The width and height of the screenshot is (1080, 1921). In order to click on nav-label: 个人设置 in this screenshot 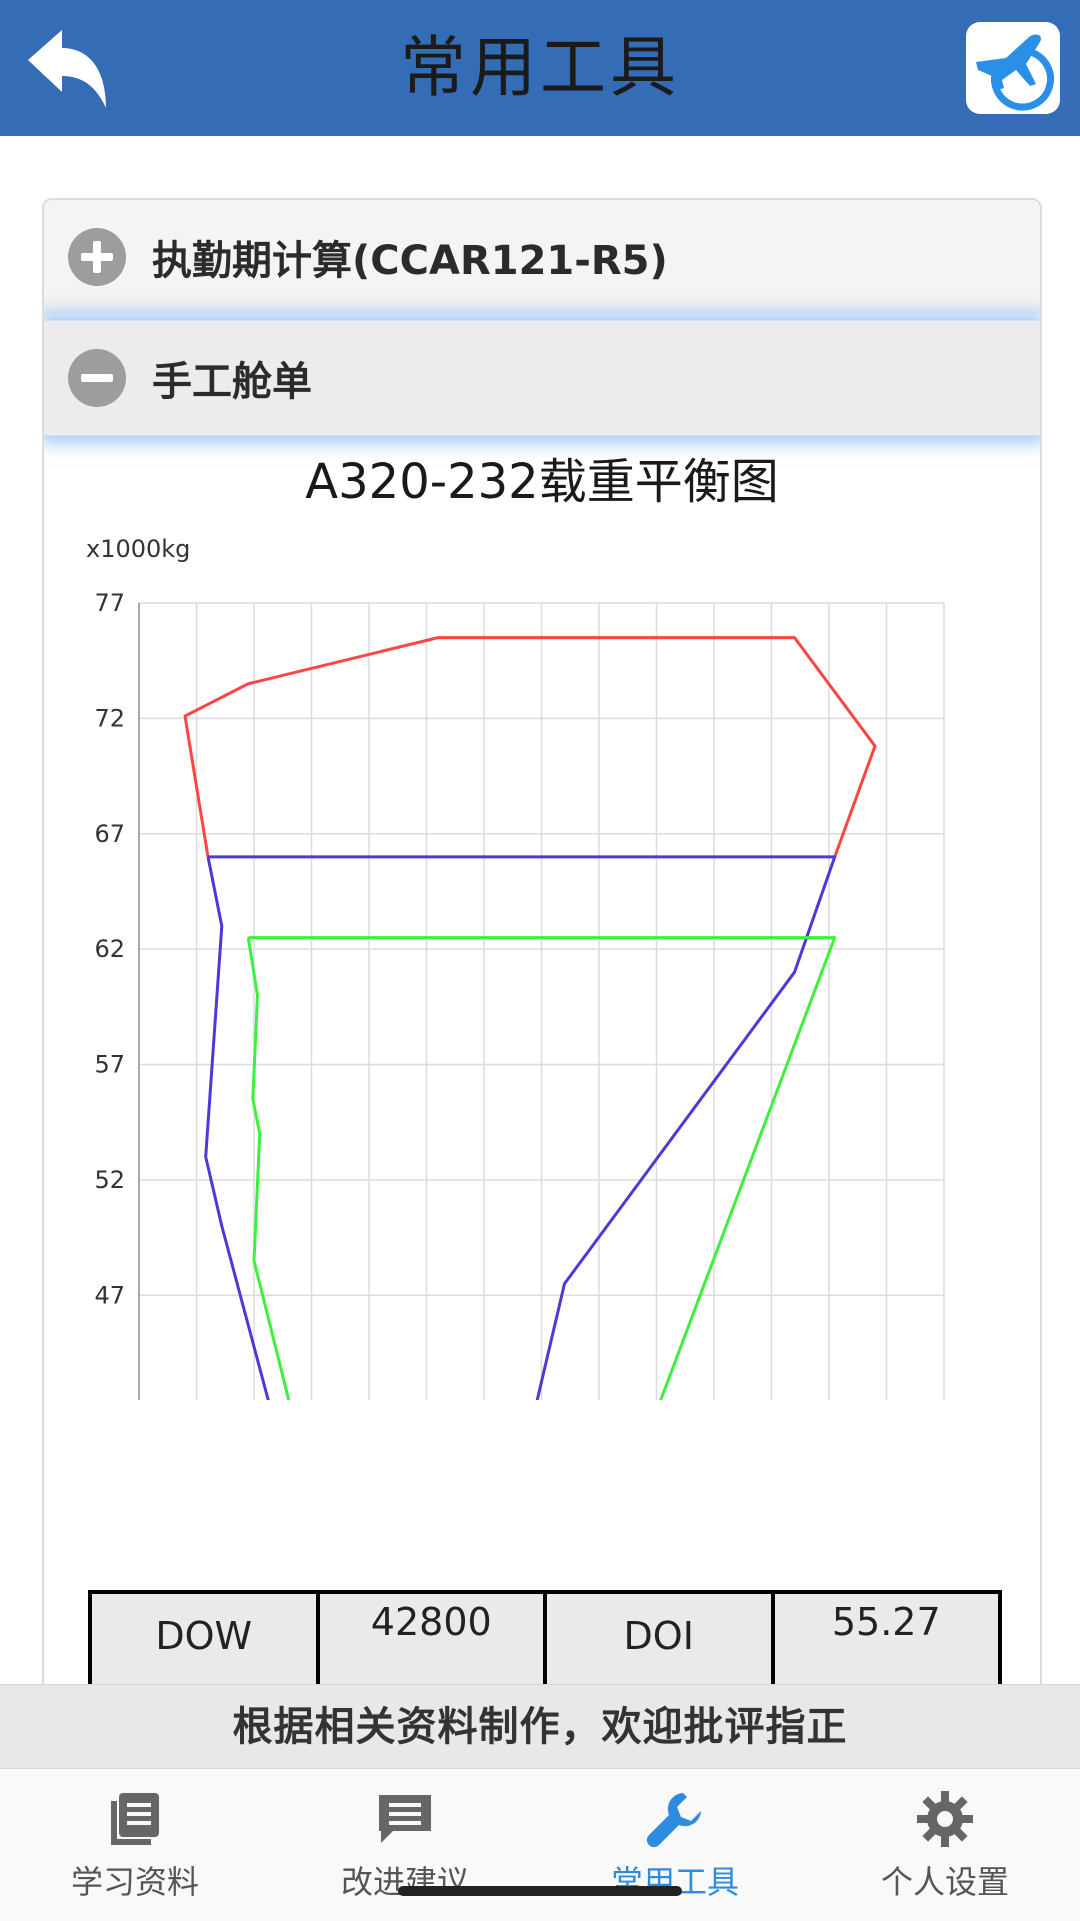, I will do `click(944, 1882)`.